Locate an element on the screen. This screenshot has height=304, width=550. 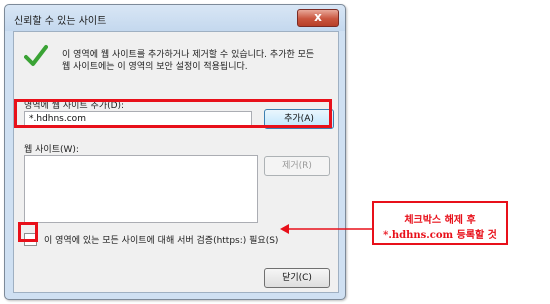
title-bar: 신뢰할 수 있는 사이트 x is located at coordinates (175, 18).